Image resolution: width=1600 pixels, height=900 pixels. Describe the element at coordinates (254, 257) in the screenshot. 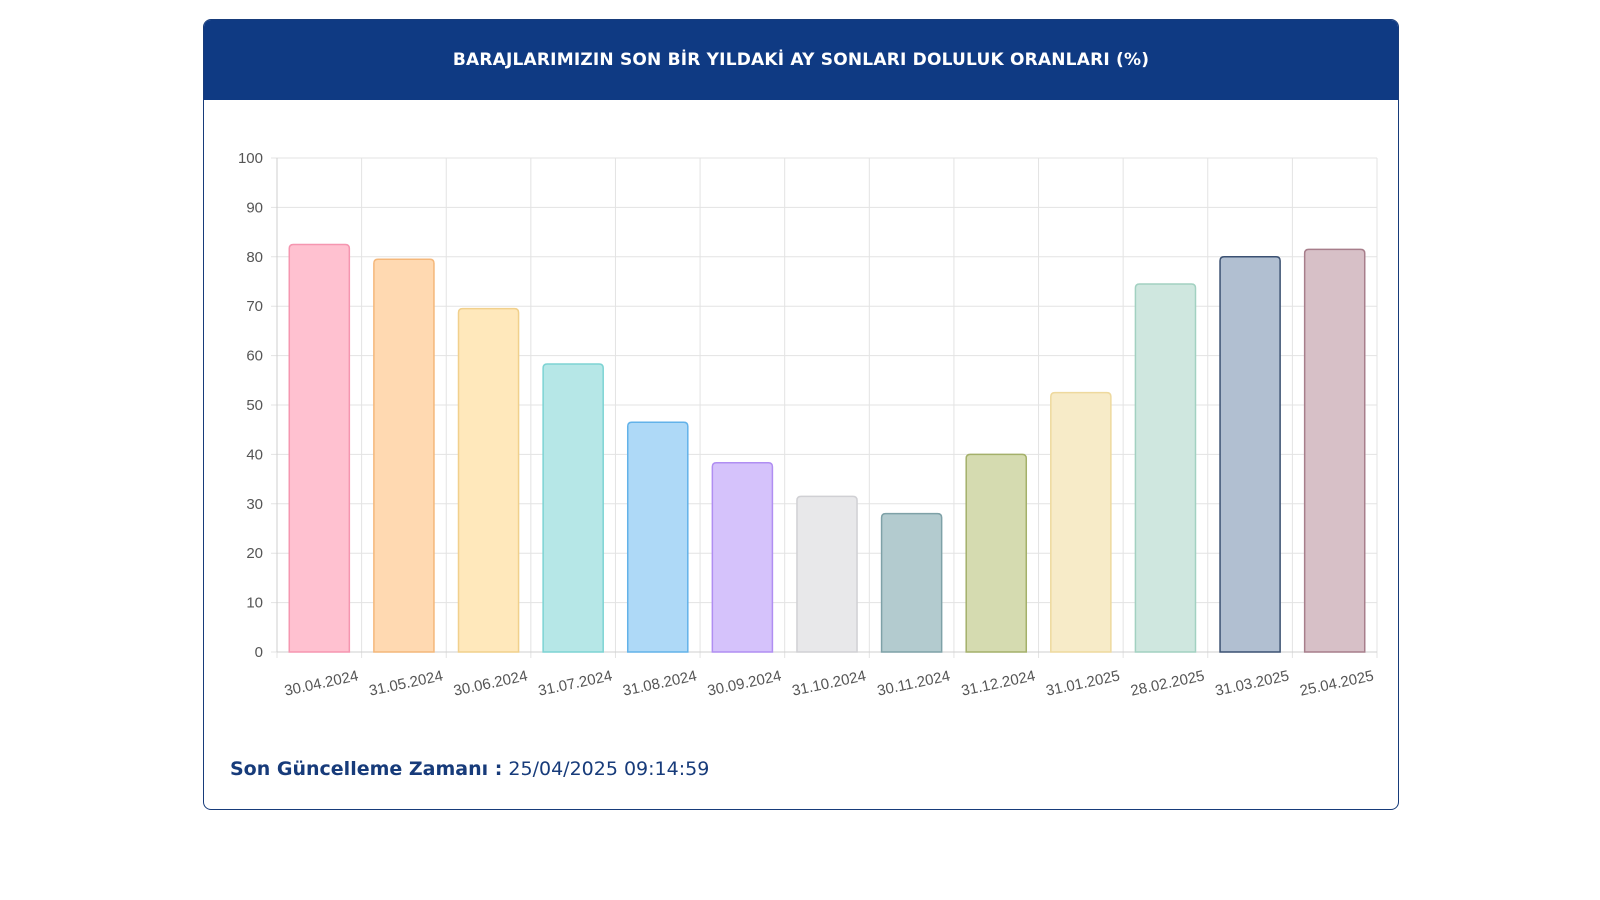

I see `y-tick-label: 80` at that location.